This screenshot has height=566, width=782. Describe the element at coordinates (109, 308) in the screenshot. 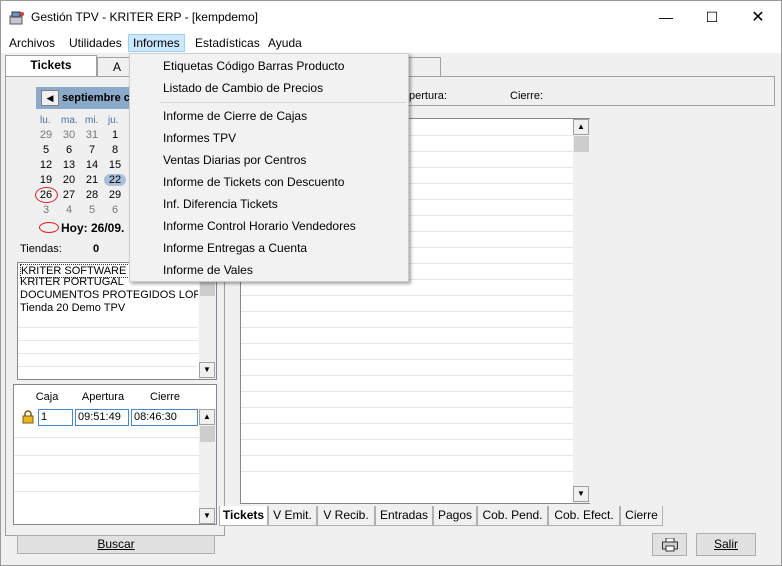

I see `list-item: Tienda 20 Demo TPV` at that location.